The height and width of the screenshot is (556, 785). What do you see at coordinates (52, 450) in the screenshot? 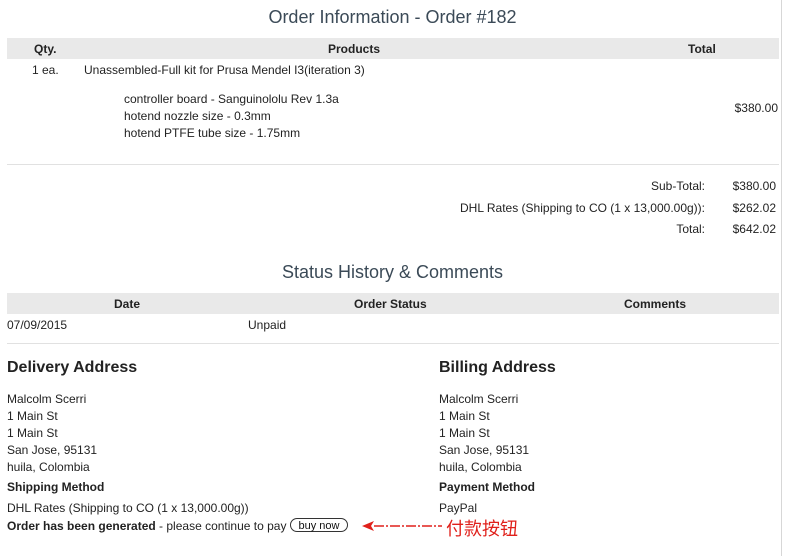
I see `delivery-line: San Jose, 95131` at bounding box center [52, 450].